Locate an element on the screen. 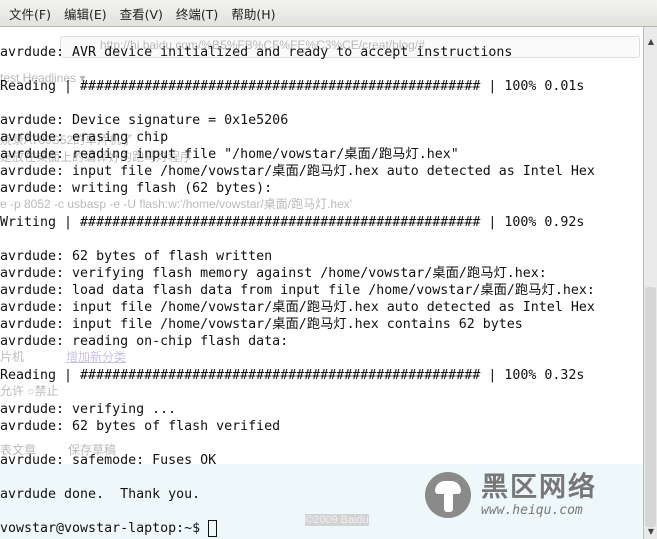 The width and height of the screenshot is (657, 539). terminal-prompt-line: vowstar@vowstar-laptop:~$ is located at coordinates (297, 528).